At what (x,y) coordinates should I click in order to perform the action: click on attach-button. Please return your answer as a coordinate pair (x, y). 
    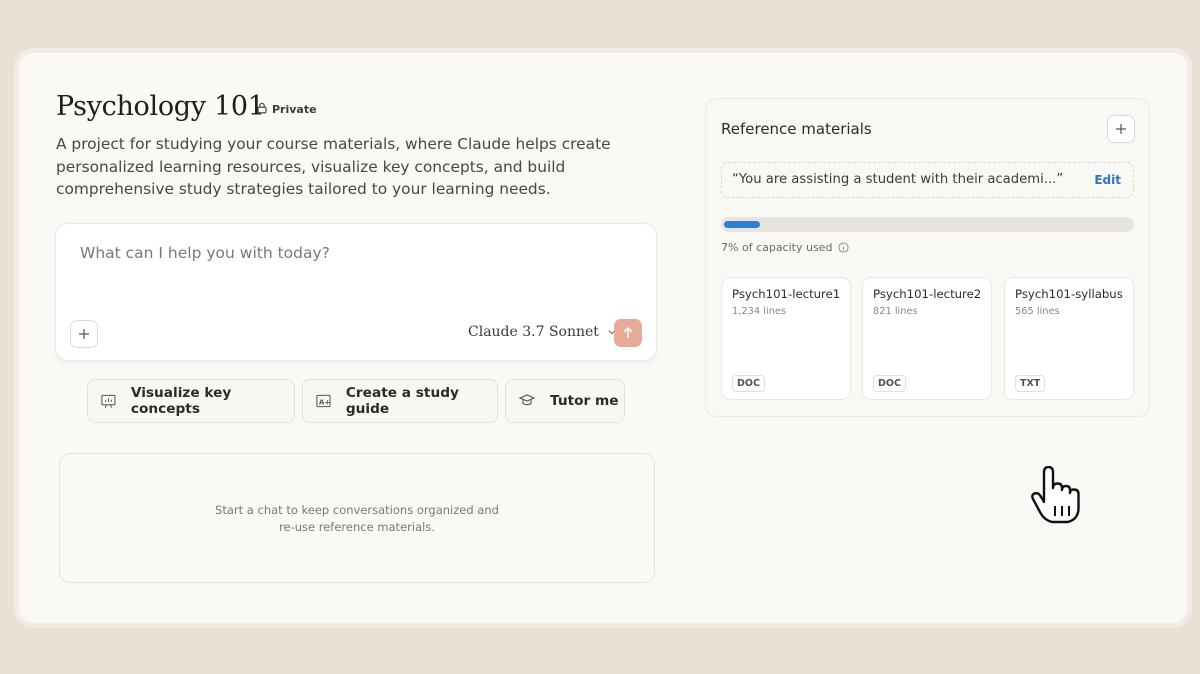
    Looking at the image, I should click on (84, 334).